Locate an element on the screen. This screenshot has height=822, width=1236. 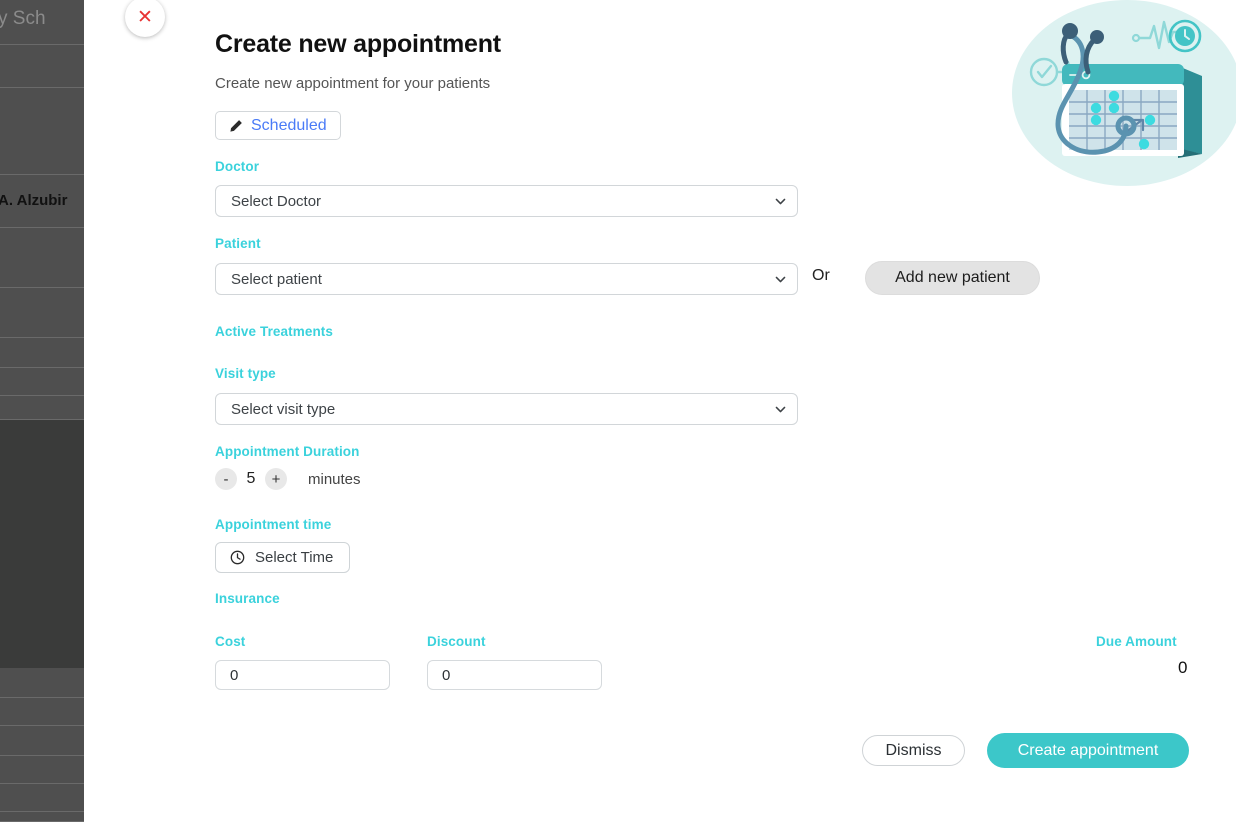
duration-increment-button: + is located at coordinates (276, 479).